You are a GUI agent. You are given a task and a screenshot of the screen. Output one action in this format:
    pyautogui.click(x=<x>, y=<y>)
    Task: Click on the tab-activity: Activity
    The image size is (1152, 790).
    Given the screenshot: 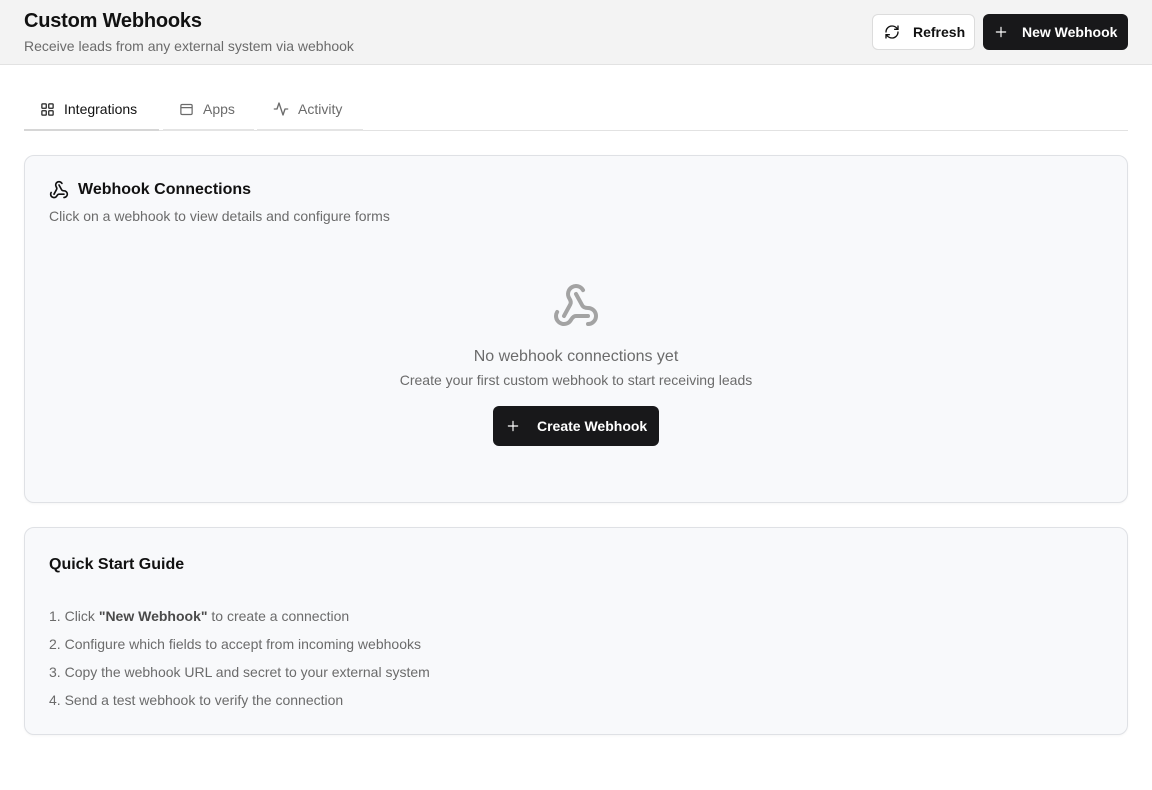 What is the action you would take?
    pyautogui.click(x=310, y=109)
    